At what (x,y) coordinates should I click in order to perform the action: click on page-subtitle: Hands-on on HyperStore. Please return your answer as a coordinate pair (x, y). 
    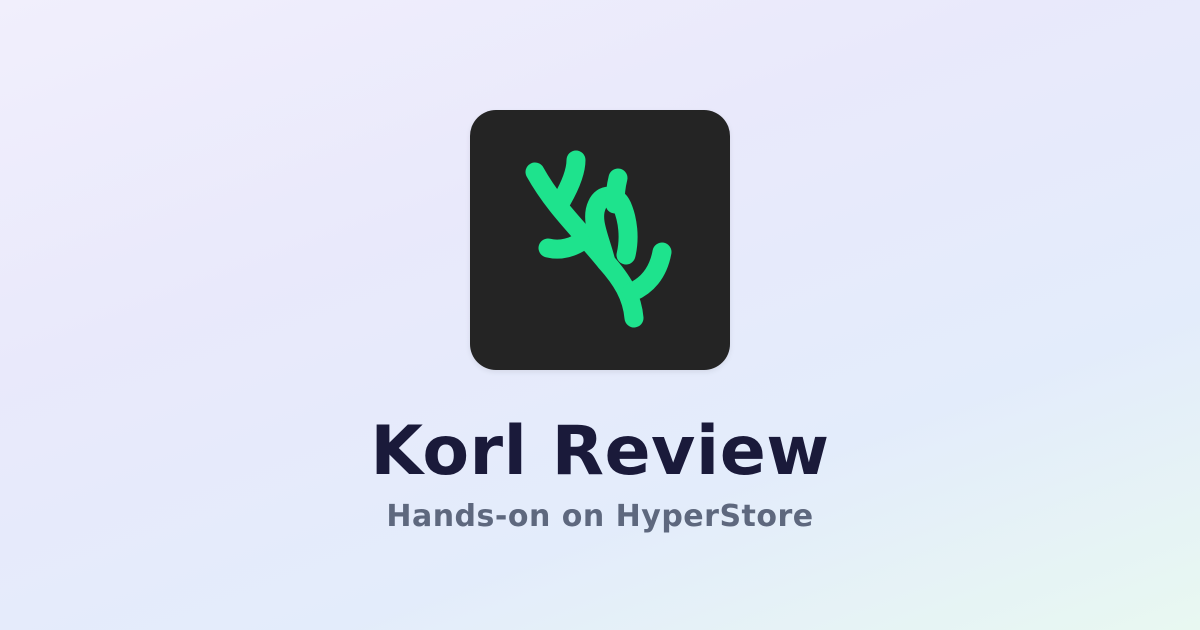
    Looking at the image, I should click on (600, 516).